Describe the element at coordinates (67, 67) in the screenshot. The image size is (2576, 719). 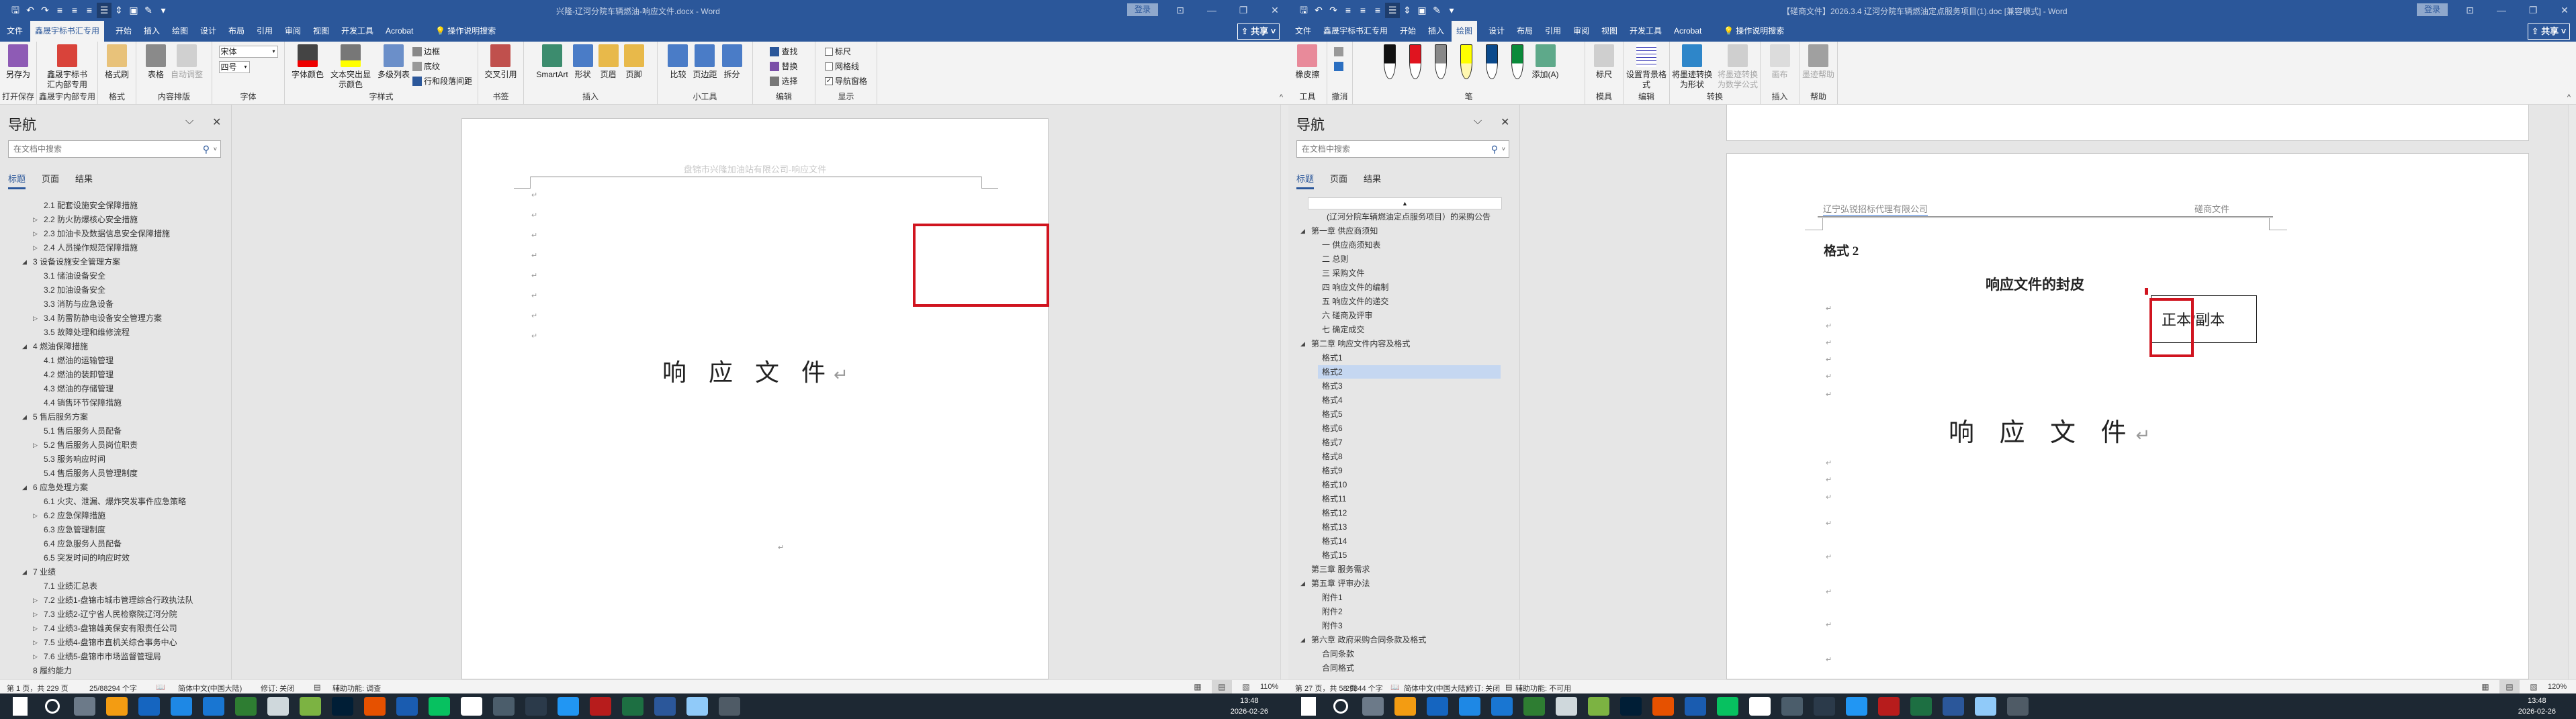
I see `button-鑫晟宇标书汇内部专用: 鑫晟宇标书汇内部专用` at that location.